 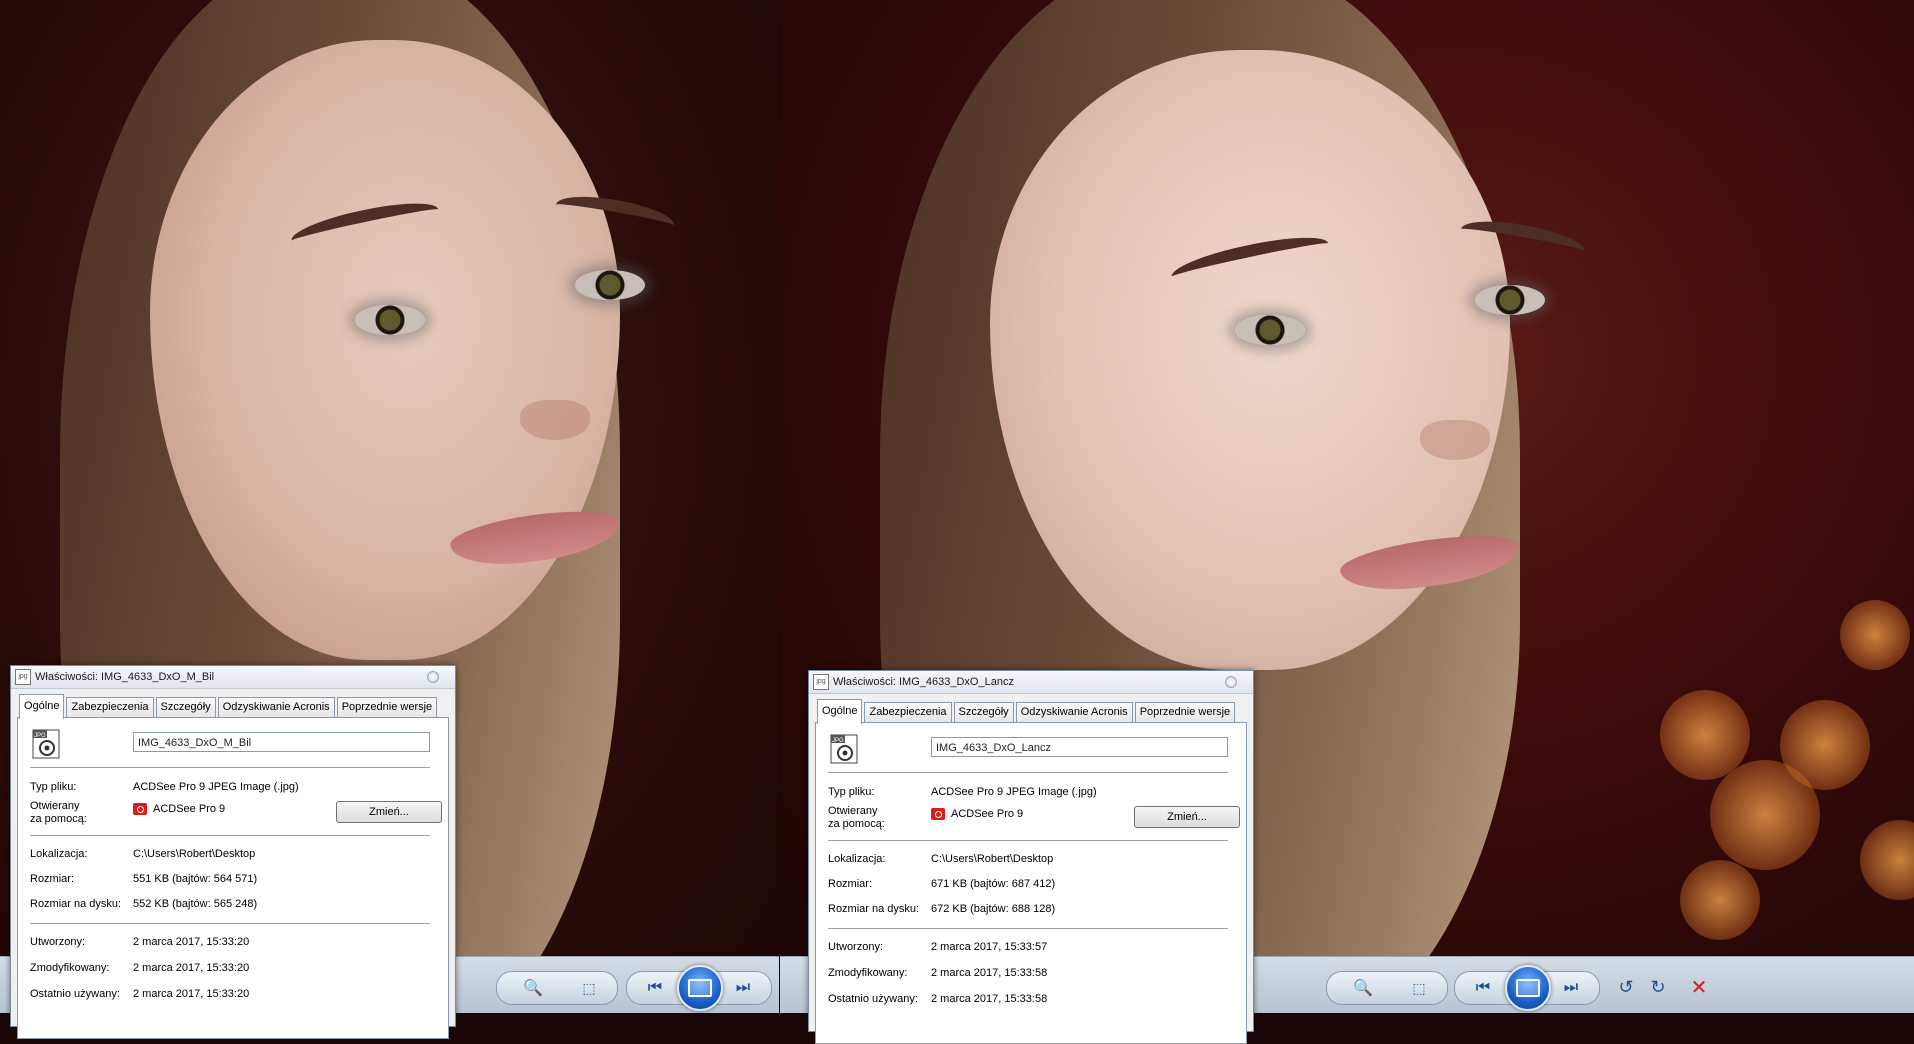 I want to click on dialog-titlebar: jpg Właściwości: IMG_4633_DxO_Lancz, so click(x=1031, y=682).